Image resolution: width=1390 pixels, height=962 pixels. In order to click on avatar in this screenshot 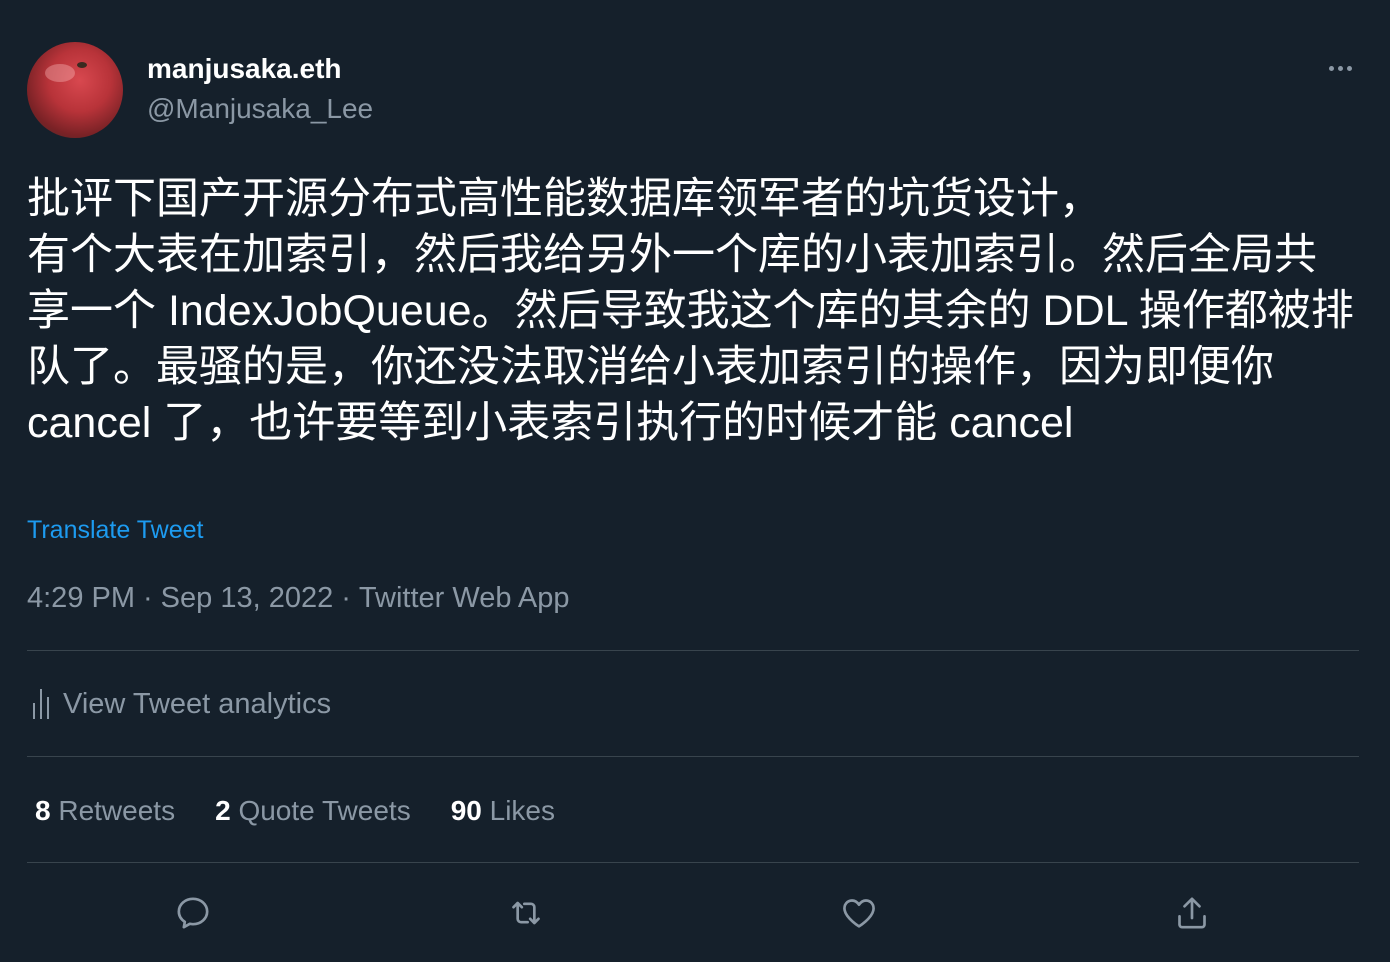, I will do `click(75, 90)`.